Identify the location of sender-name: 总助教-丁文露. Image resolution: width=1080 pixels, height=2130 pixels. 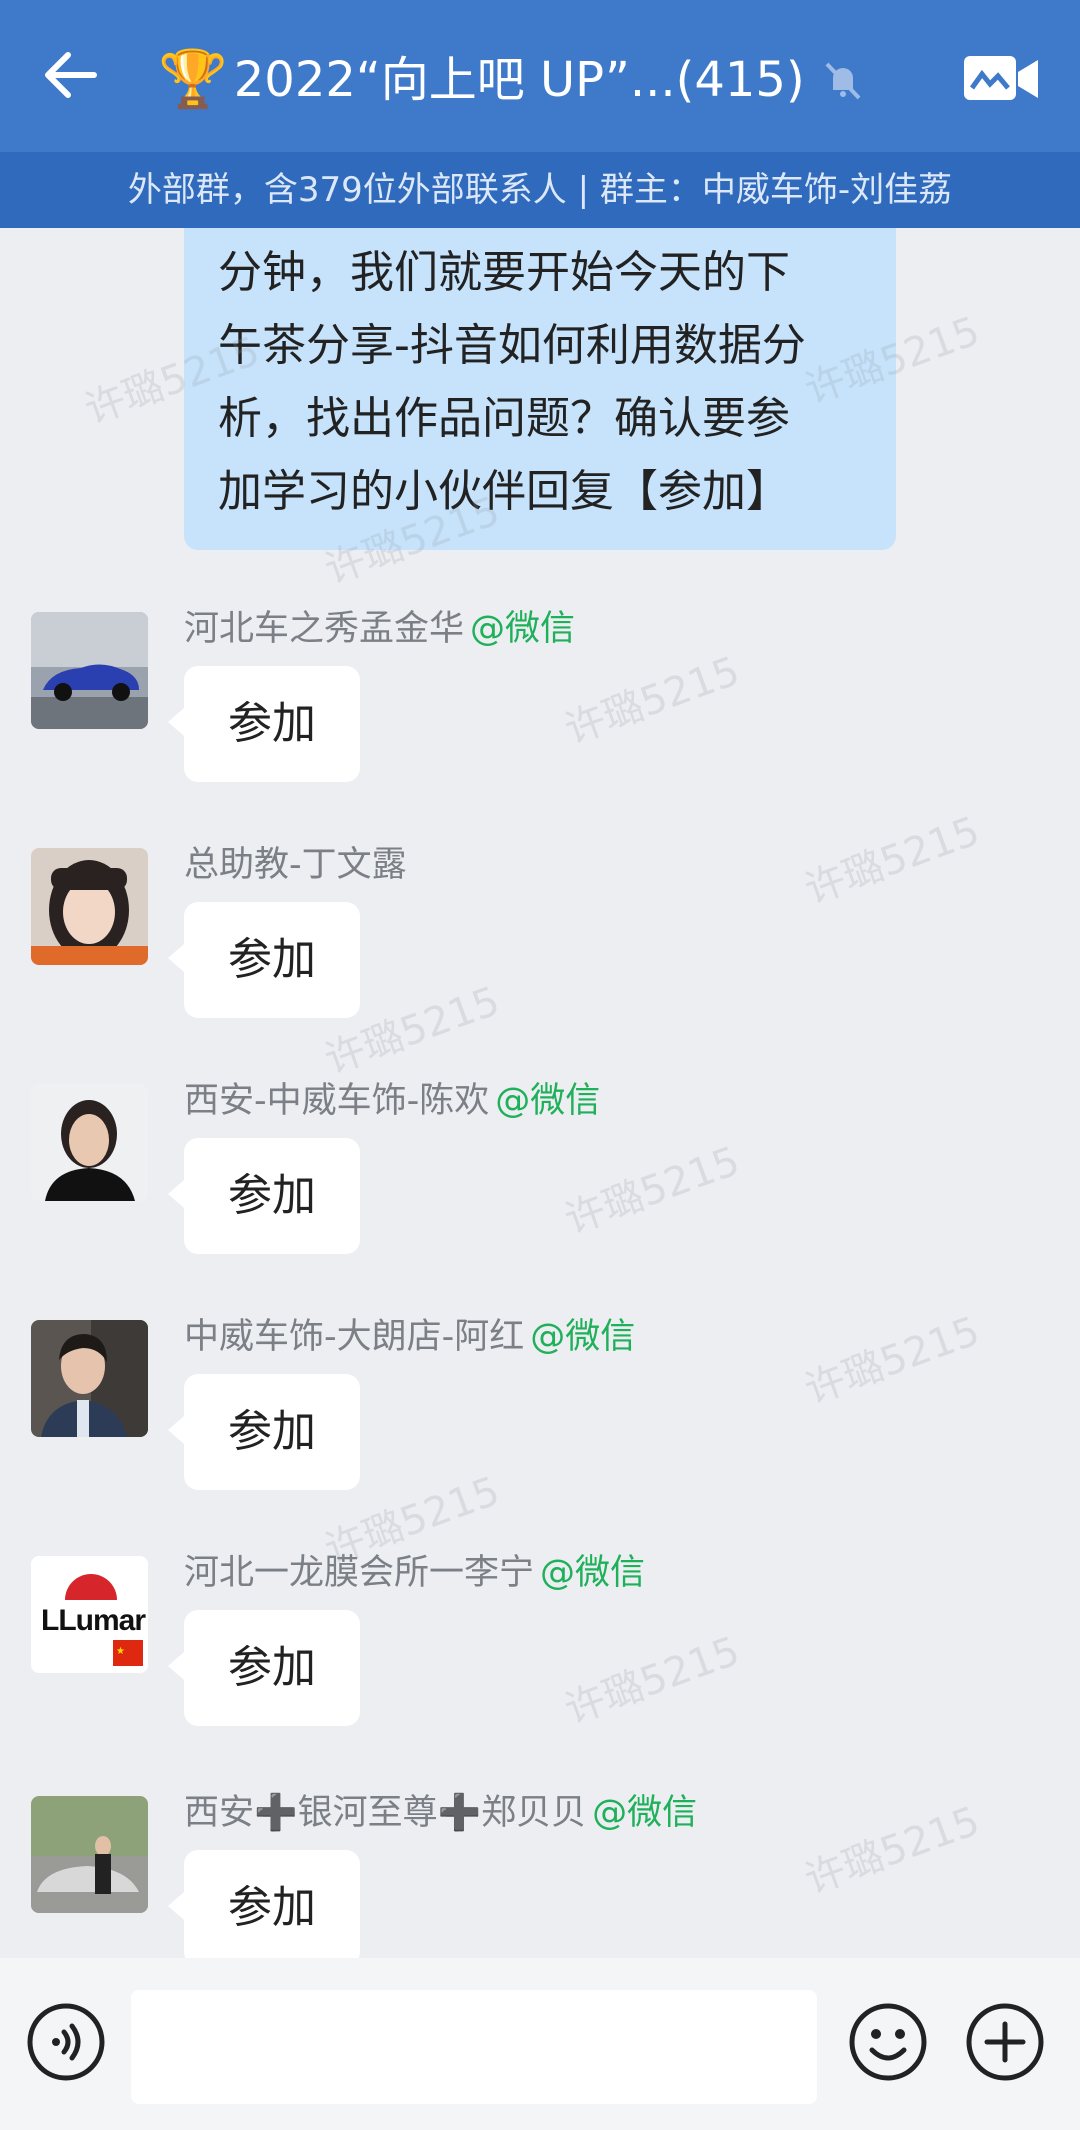
(295, 865).